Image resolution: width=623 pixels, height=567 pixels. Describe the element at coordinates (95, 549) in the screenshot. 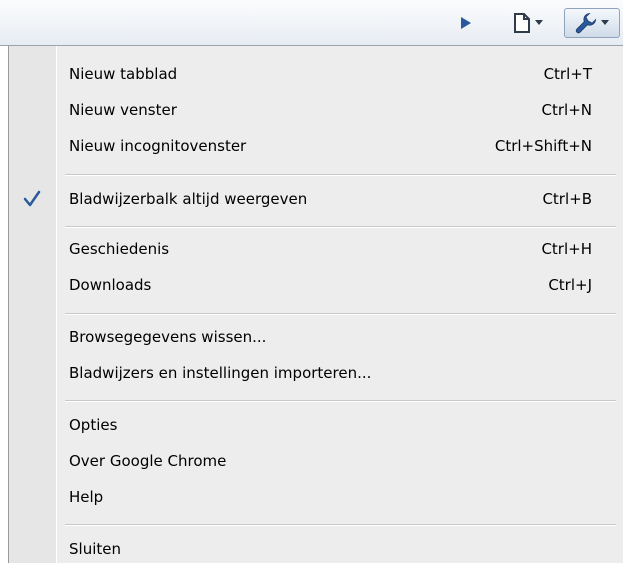

I see `menu-item-label: Sluiten` at that location.